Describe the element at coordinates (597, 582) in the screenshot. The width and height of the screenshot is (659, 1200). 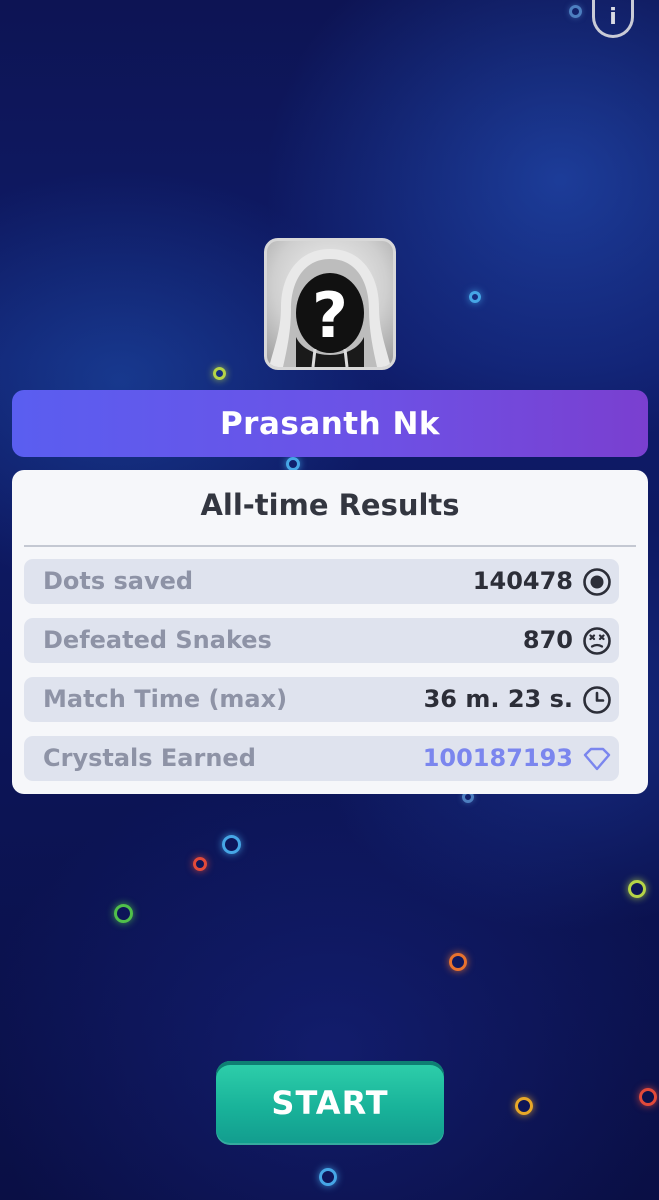
I see `dot-target-icon` at that location.